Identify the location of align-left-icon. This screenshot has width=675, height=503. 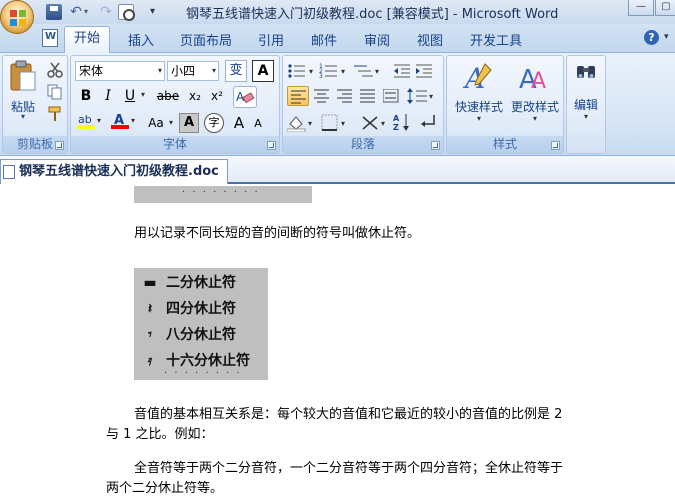
(298, 97).